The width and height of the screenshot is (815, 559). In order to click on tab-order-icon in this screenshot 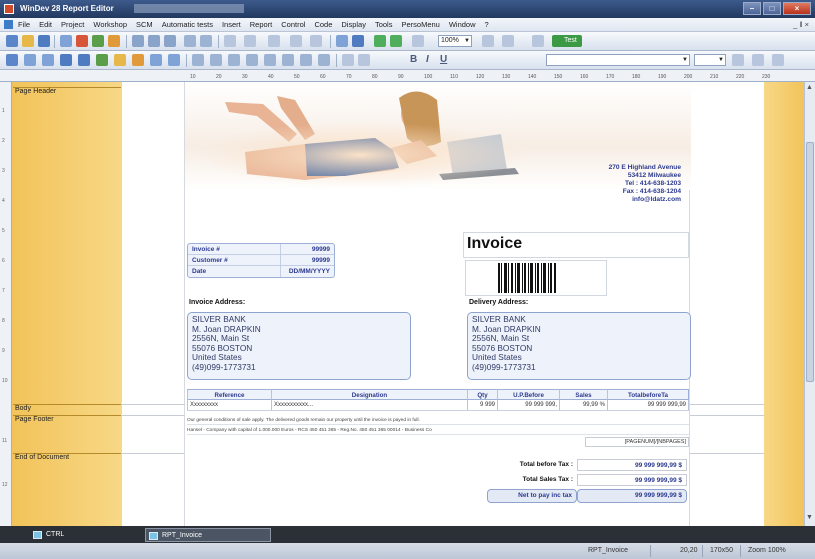, I will do `click(418, 41)`.